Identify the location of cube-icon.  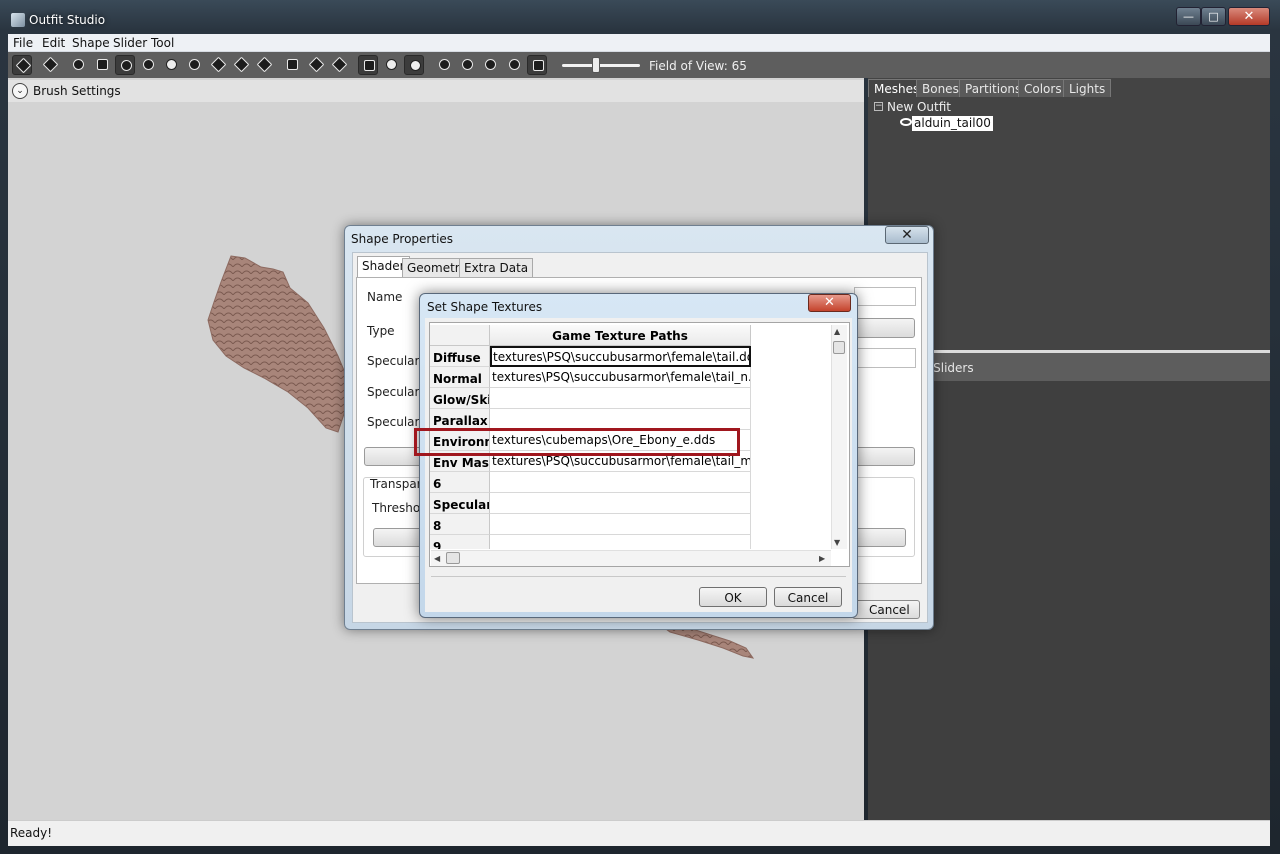
(538, 65).